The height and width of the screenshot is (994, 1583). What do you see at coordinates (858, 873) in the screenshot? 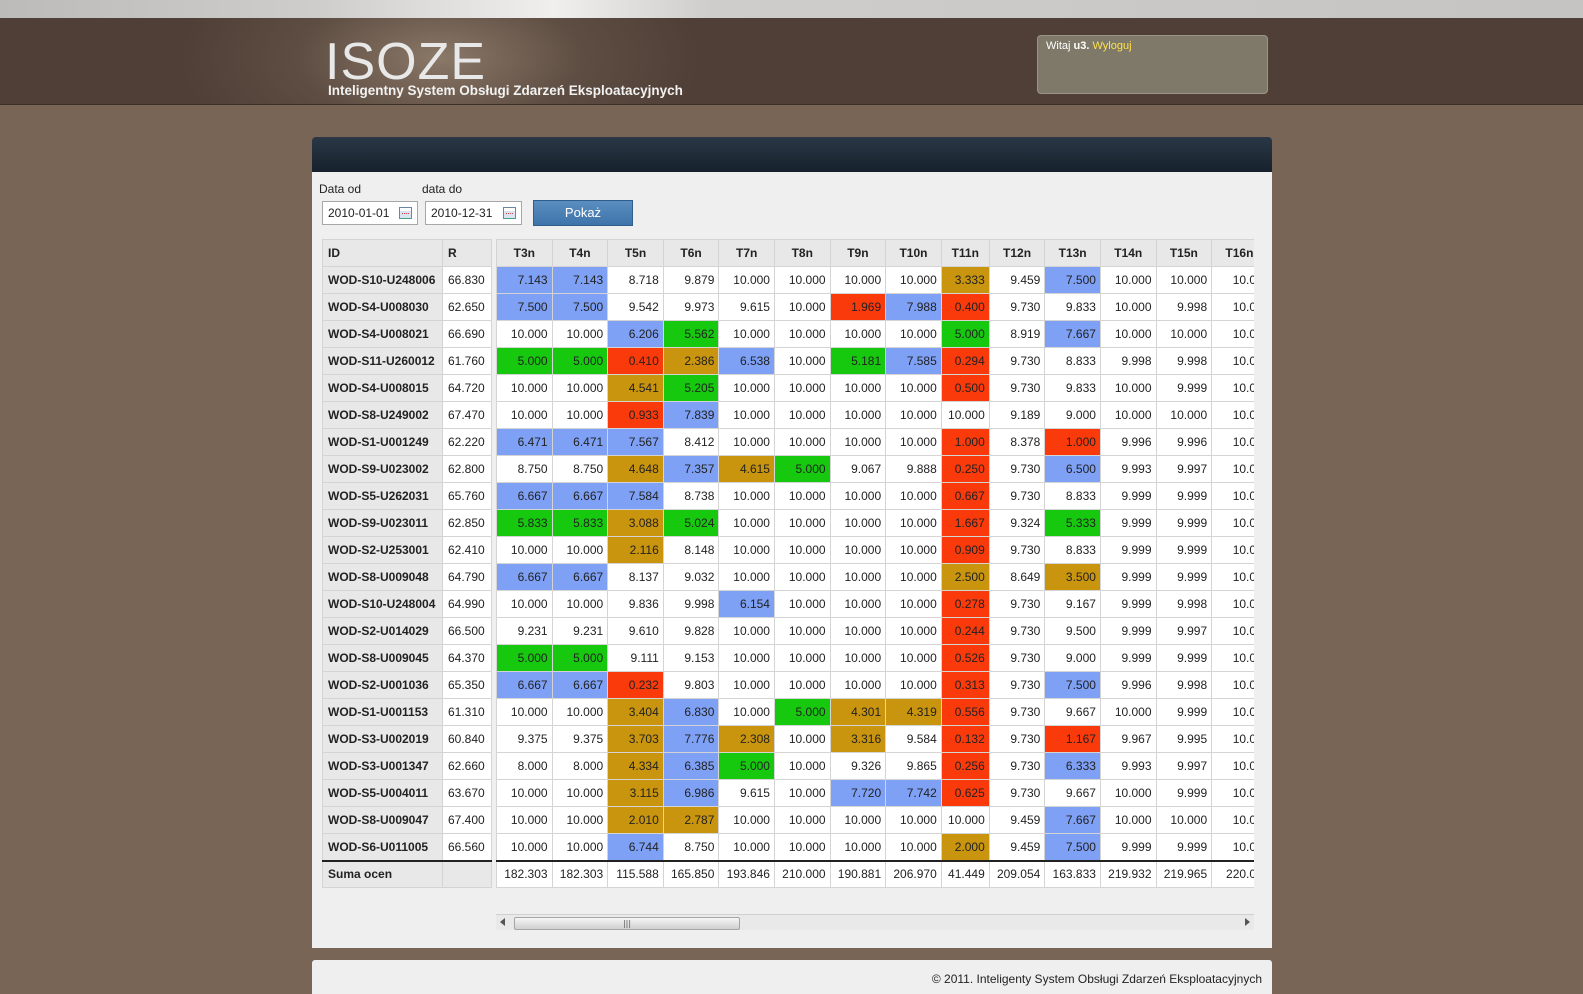
I see `sum-cell: 190.881` at bounding box center [858, 873].